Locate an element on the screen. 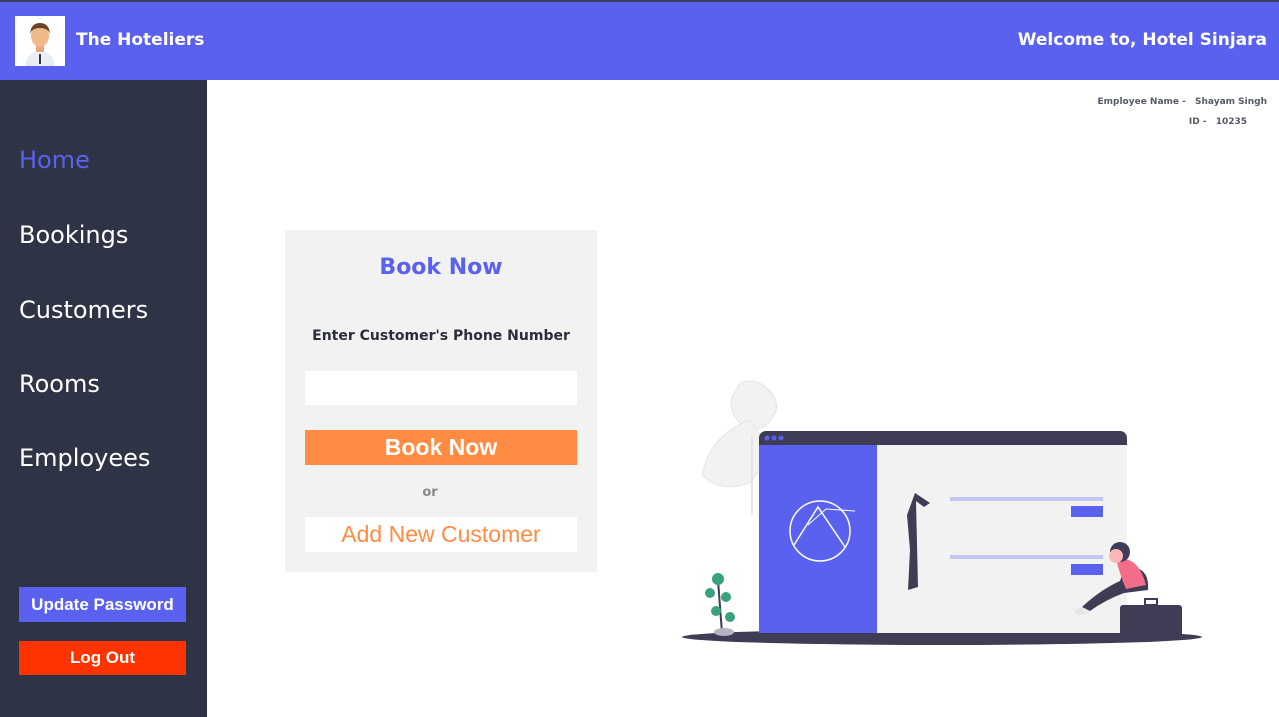 Image resolution: width=1279 pixels, height=717 pixels. book-now-button: Book Now is located at coordinates (441, 447).